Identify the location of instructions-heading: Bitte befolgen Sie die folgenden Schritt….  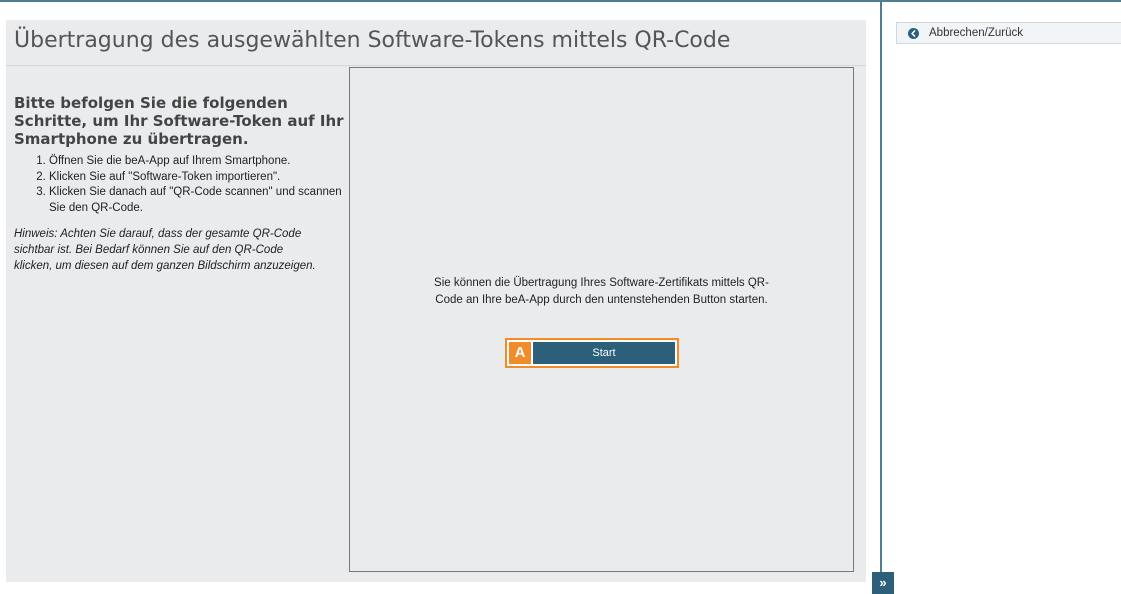
(179, 121).